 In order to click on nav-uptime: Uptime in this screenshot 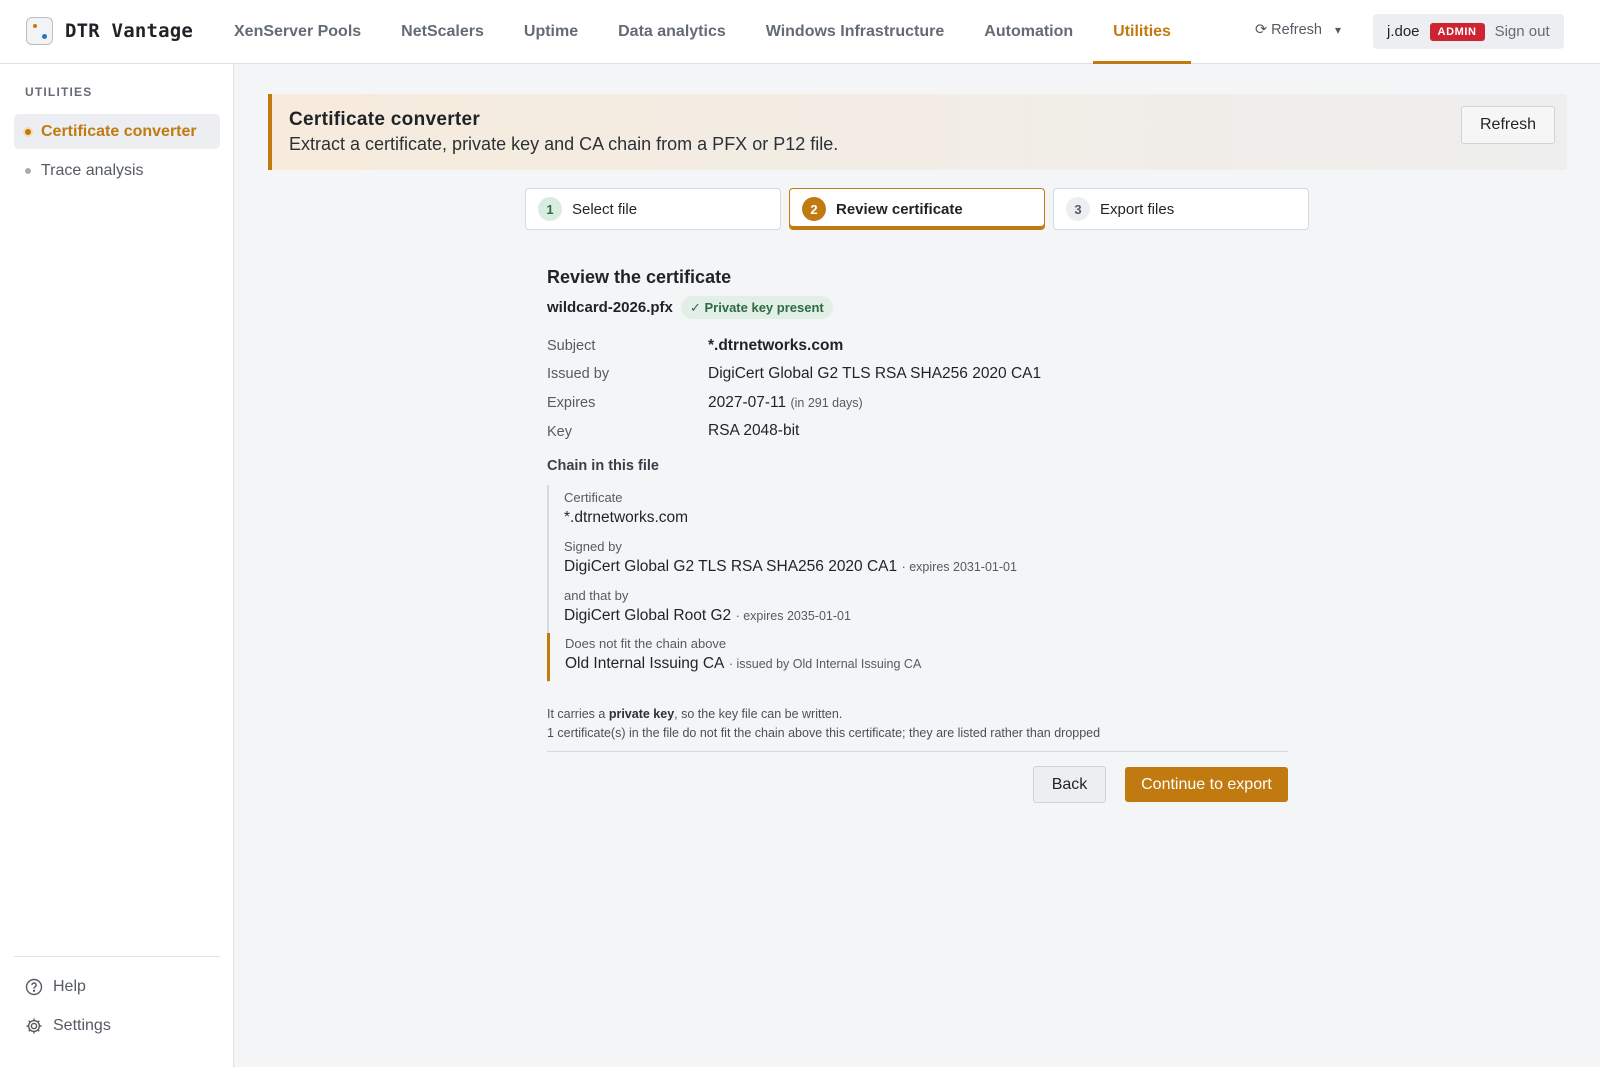, I will do `click(551, 32)`.